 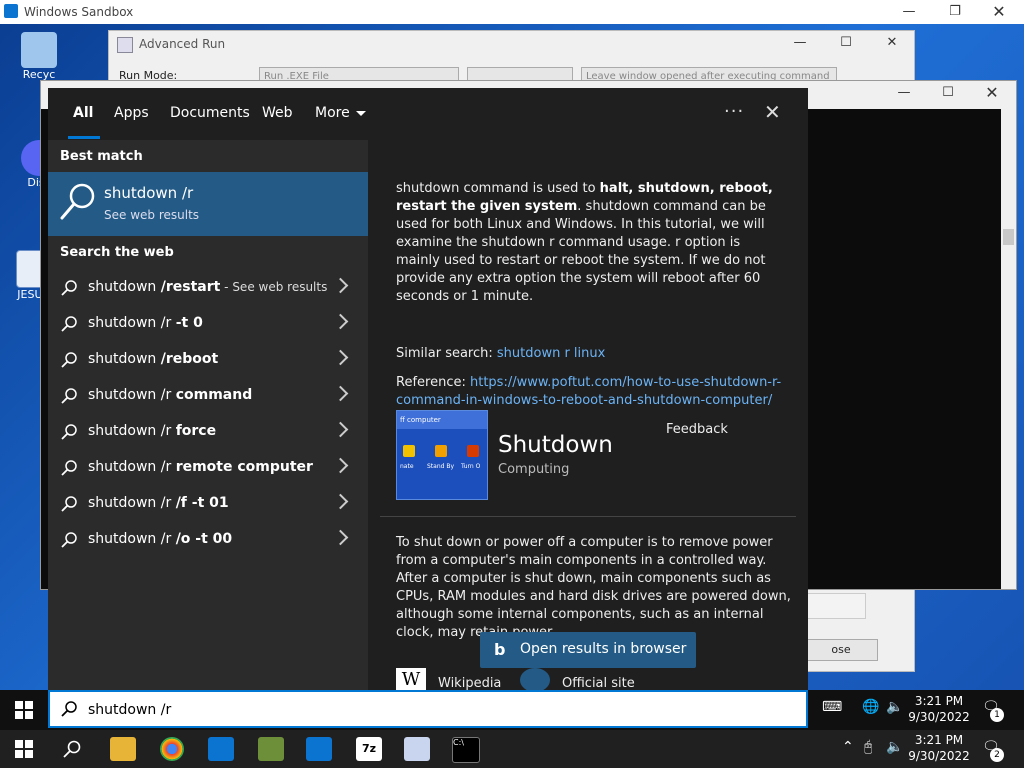 What do you see at coordinates (892, 43) in the screenshot?
I see `advrun-close-button: ✕` at bounding box center [892, 43].